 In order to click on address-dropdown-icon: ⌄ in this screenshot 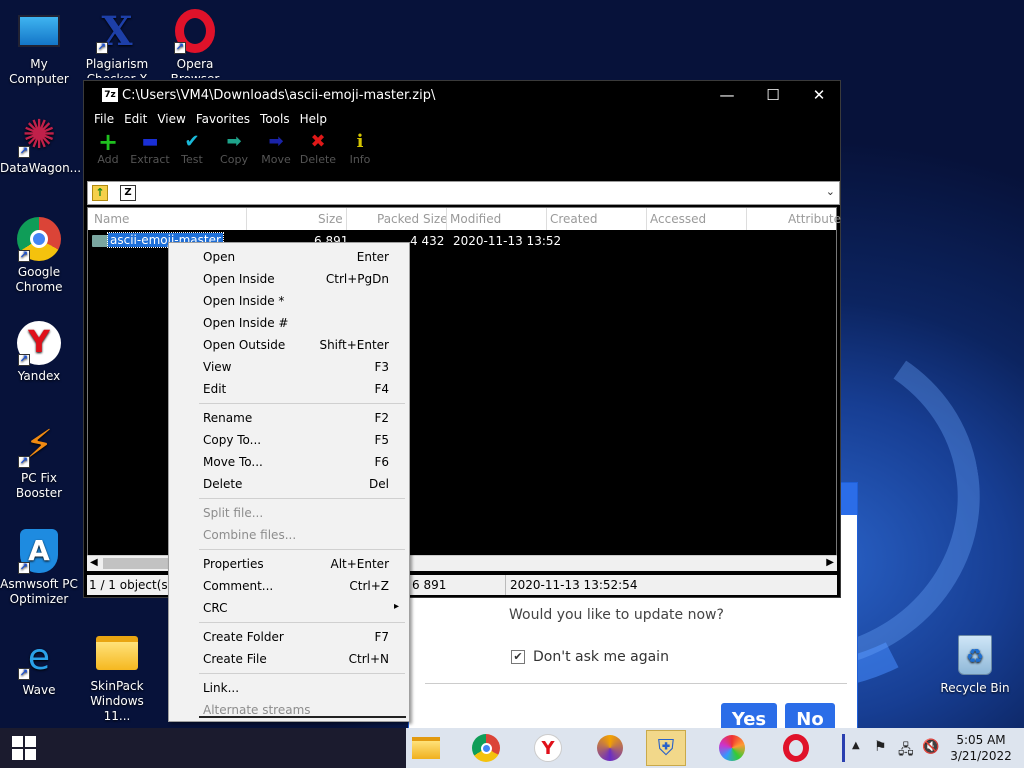, I will do `click(830, 191)`.